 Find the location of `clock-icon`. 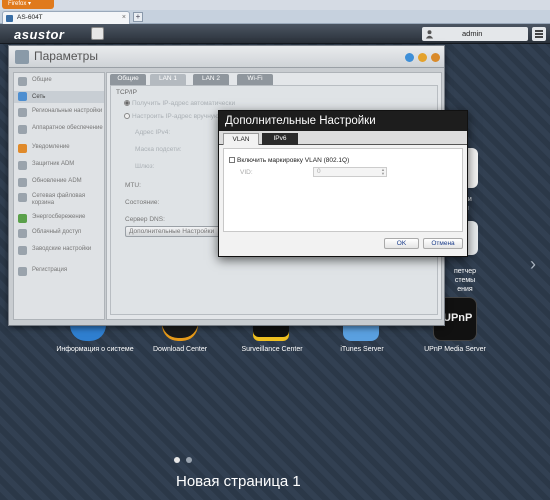

clock-icon is located at coordinates (22, 112).